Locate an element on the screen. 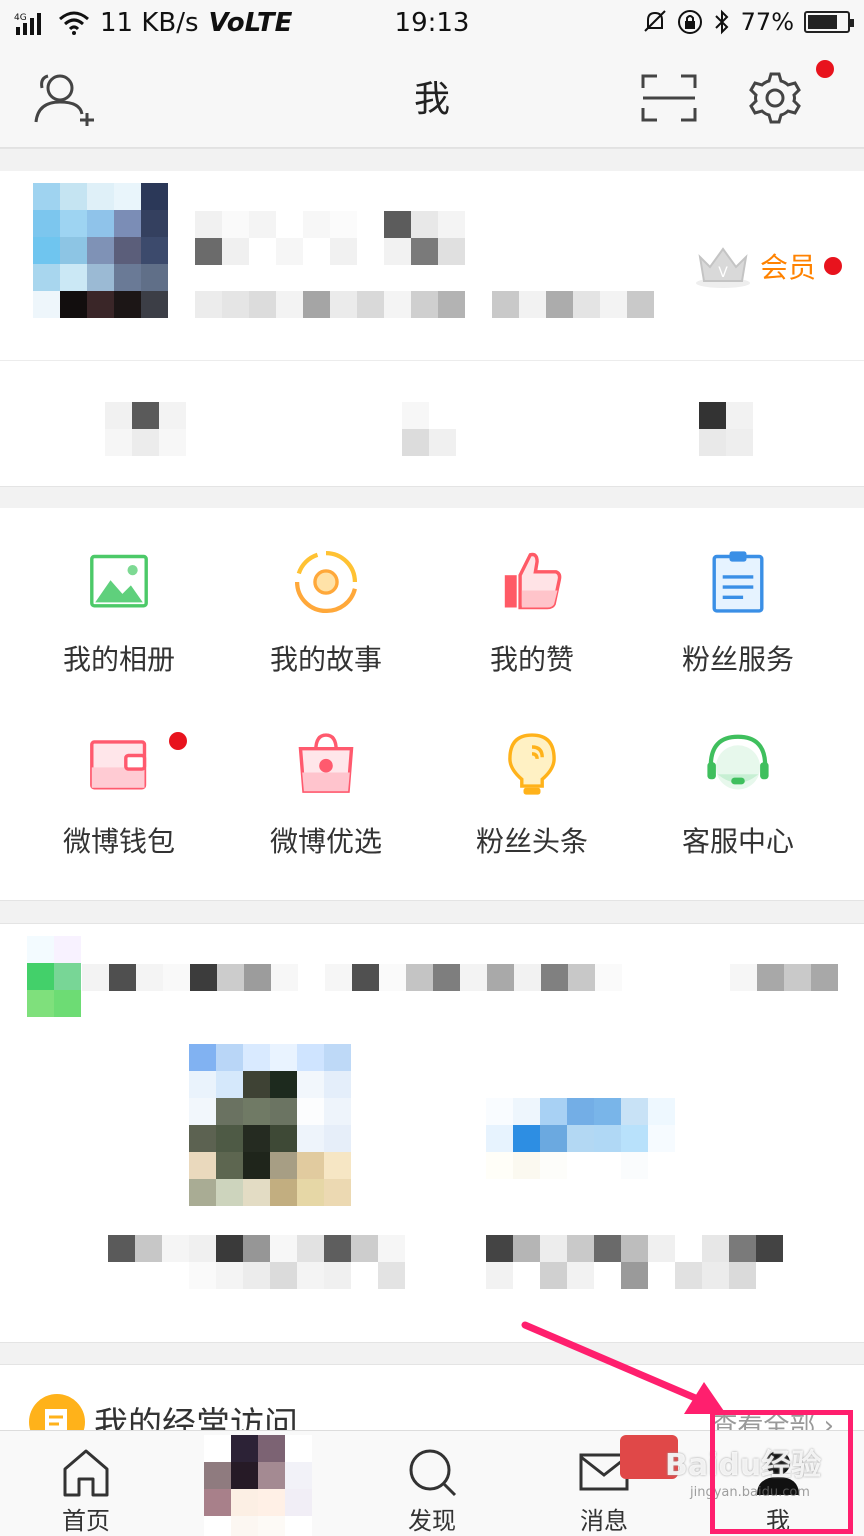 This screenshot has width=864, height=1536. bluetooth-icon is located at coordinates (721, 22).